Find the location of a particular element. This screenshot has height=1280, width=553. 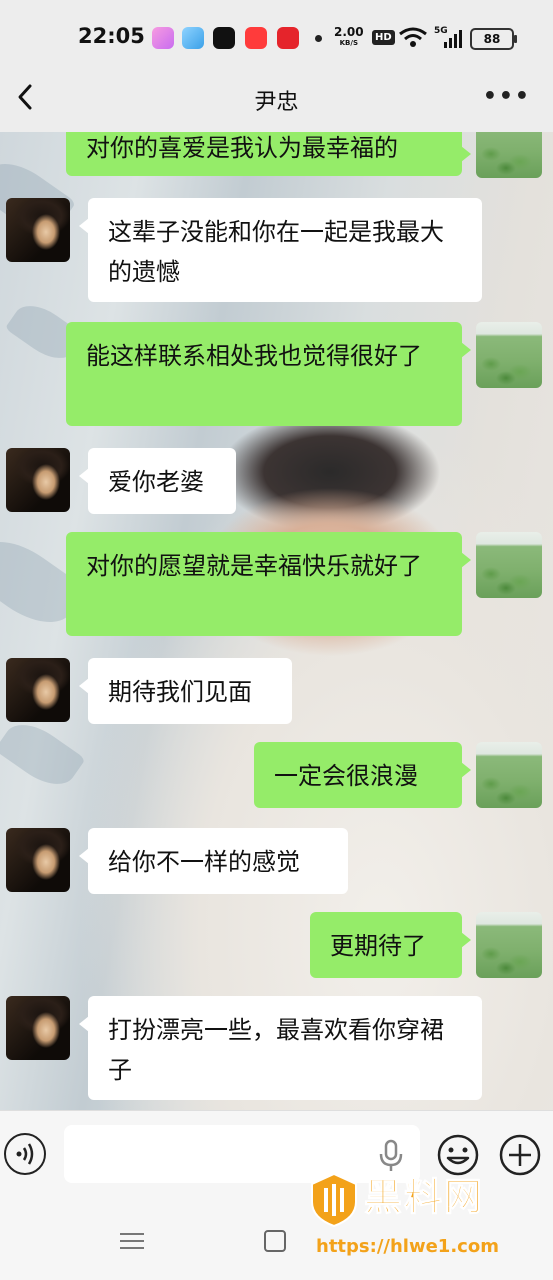

network-speed-value: 2.00 is located at coordinates (349, 32).